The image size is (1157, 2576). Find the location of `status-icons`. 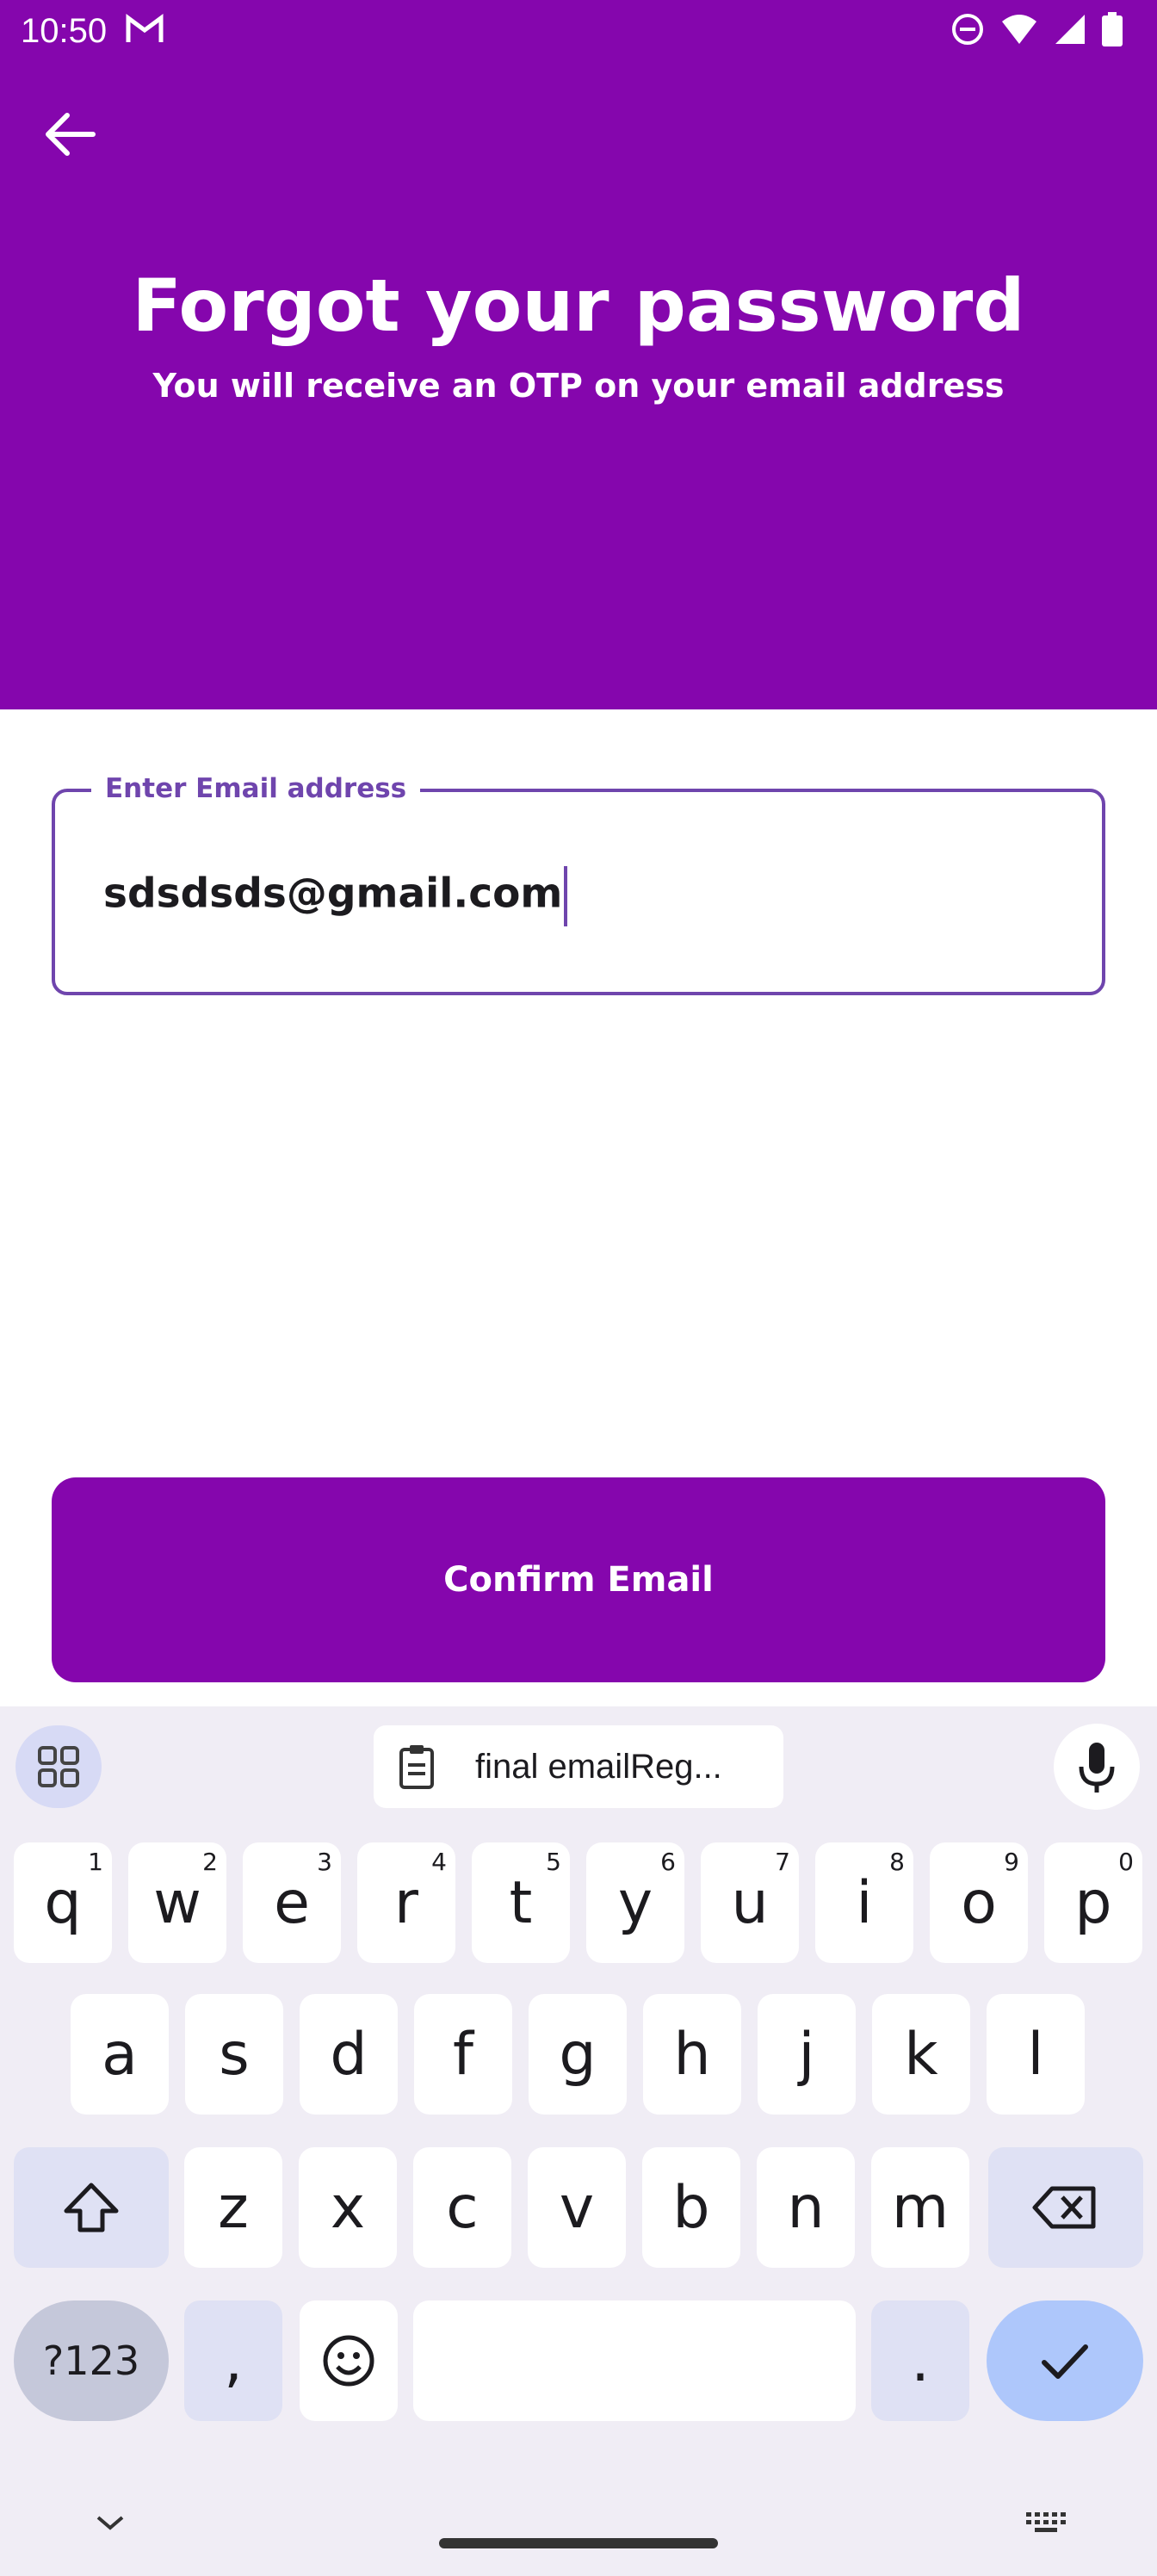

status-icons is located at coordinates (1036, 29).